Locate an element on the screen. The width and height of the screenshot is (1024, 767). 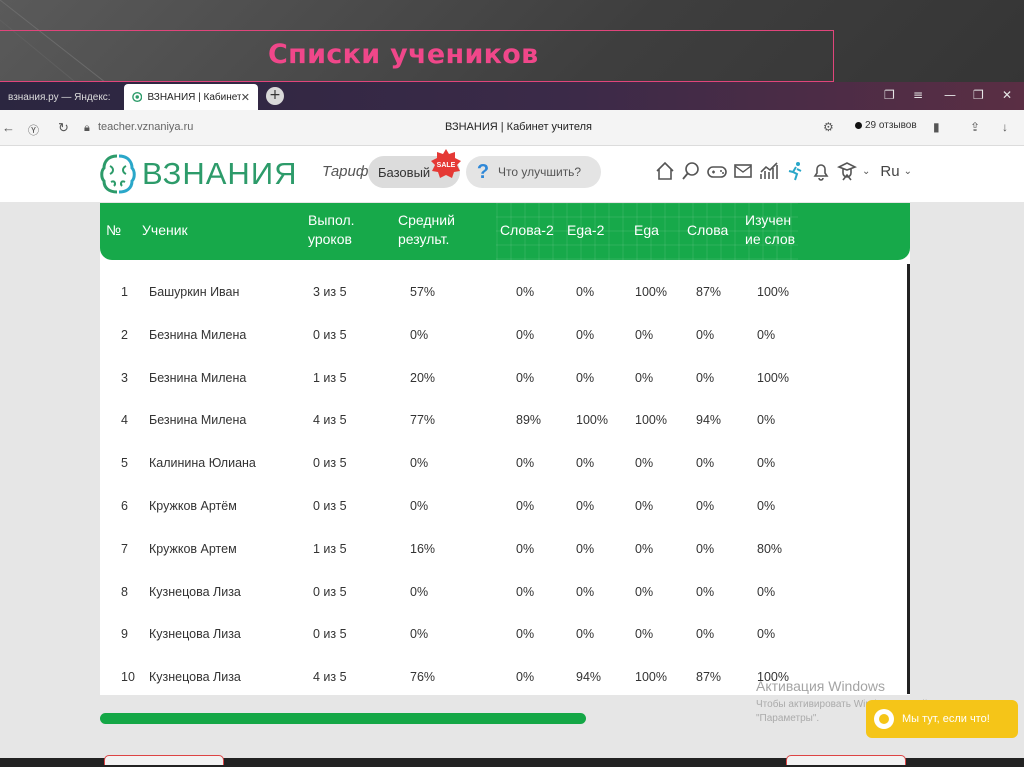
cell-lessons: 0 из 5 is located at coordinates (330, 591).